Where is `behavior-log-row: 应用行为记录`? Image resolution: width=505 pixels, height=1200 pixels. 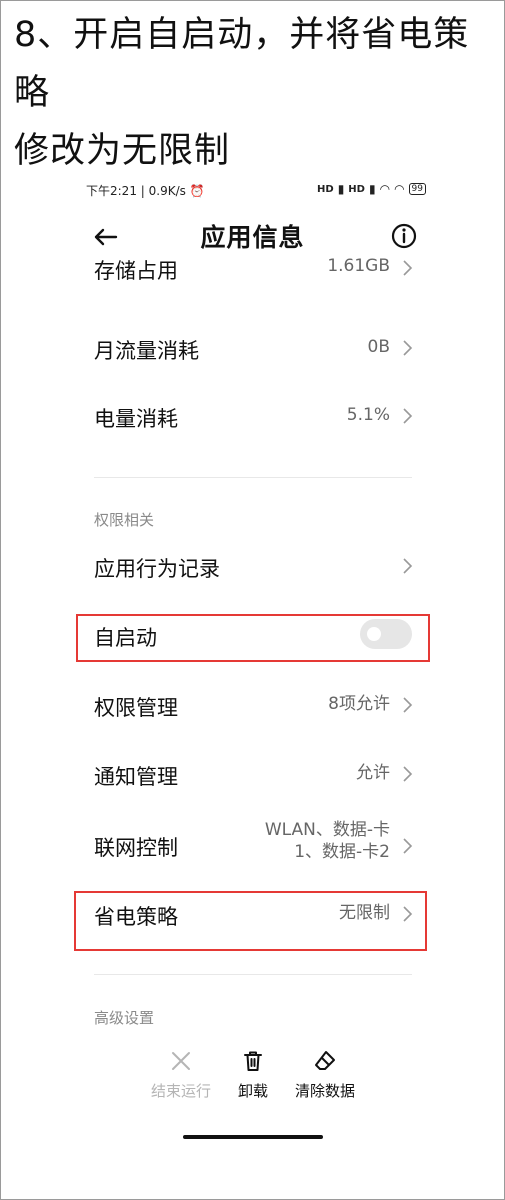
behavior-log-row: 应用行为记录 is located at coordinates (254, 566).